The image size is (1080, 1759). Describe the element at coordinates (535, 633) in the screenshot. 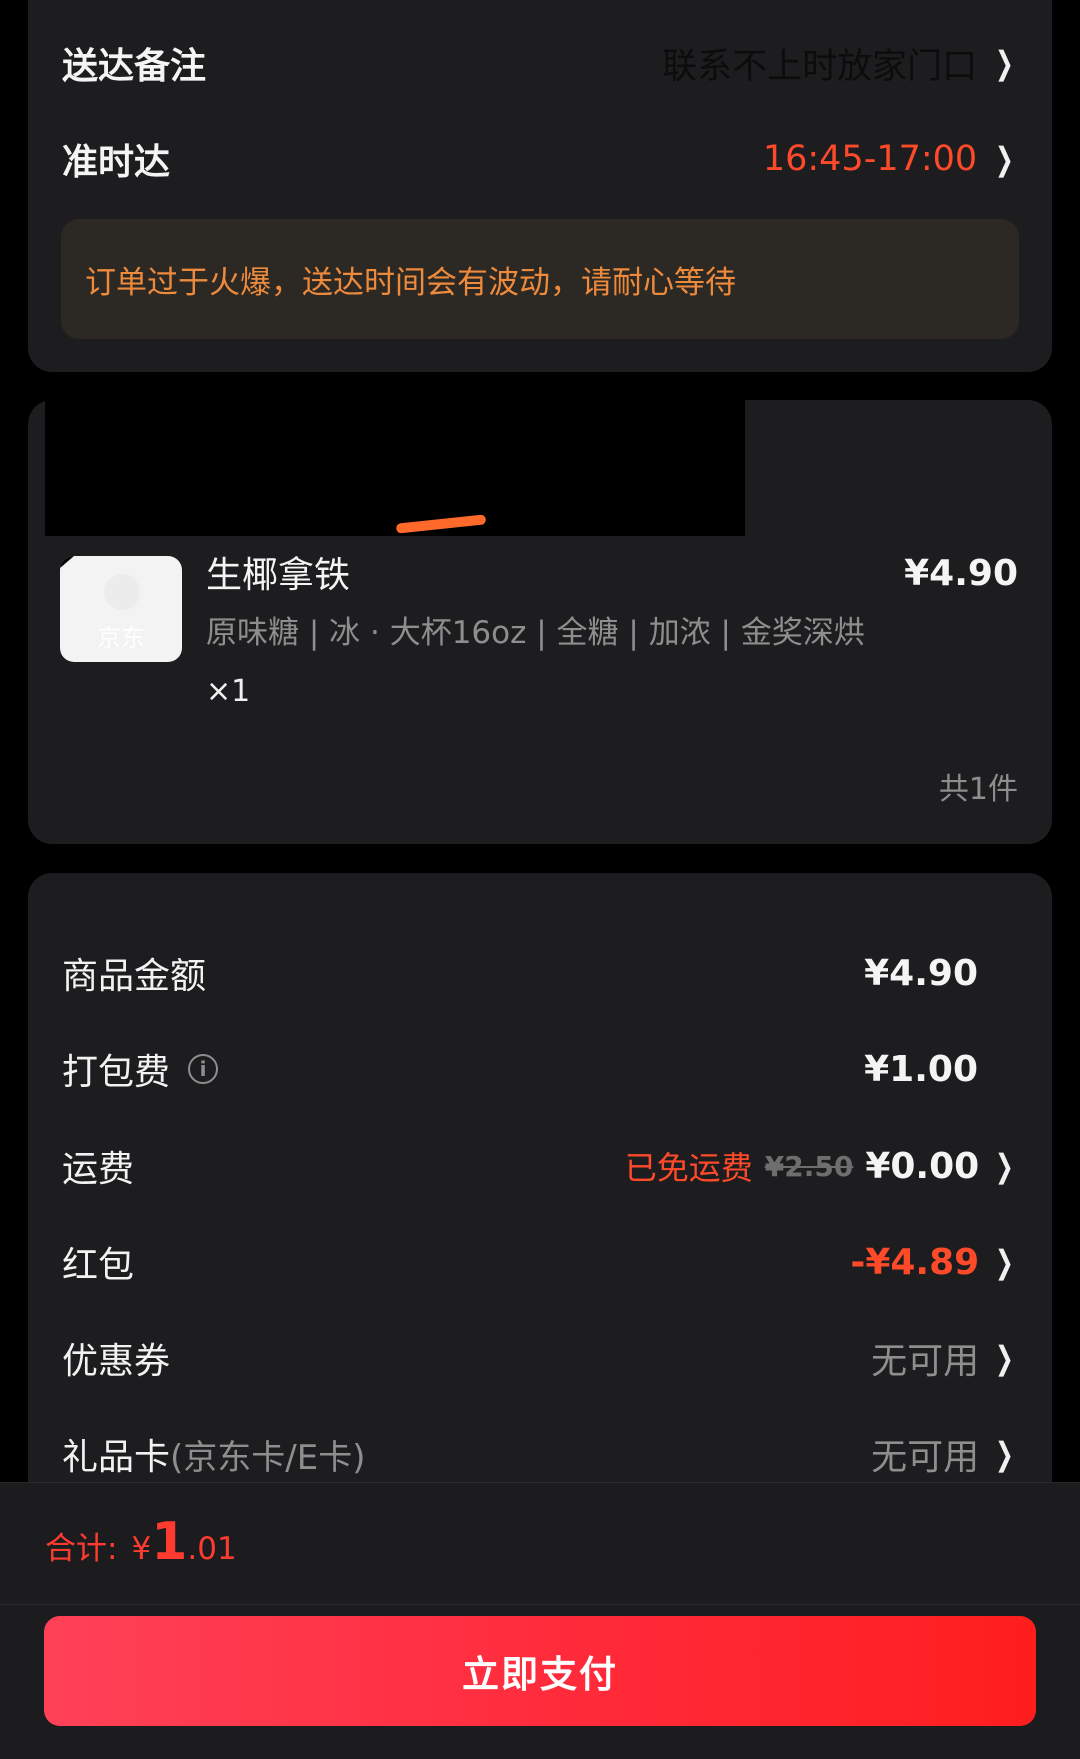

I see `product-spec: 原味糖 | 冰 · 大杯16oz | 全糖 | 加浓 | 金奖深烘` at that location.